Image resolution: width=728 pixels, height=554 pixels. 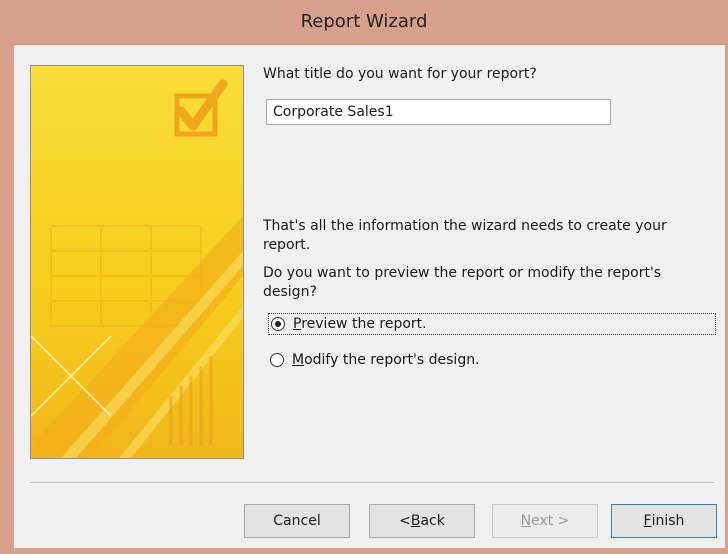 What do you see at coordinates (7, 299) in the screenshot?
I see `window-frame-left` at bounding box center [7, 299].